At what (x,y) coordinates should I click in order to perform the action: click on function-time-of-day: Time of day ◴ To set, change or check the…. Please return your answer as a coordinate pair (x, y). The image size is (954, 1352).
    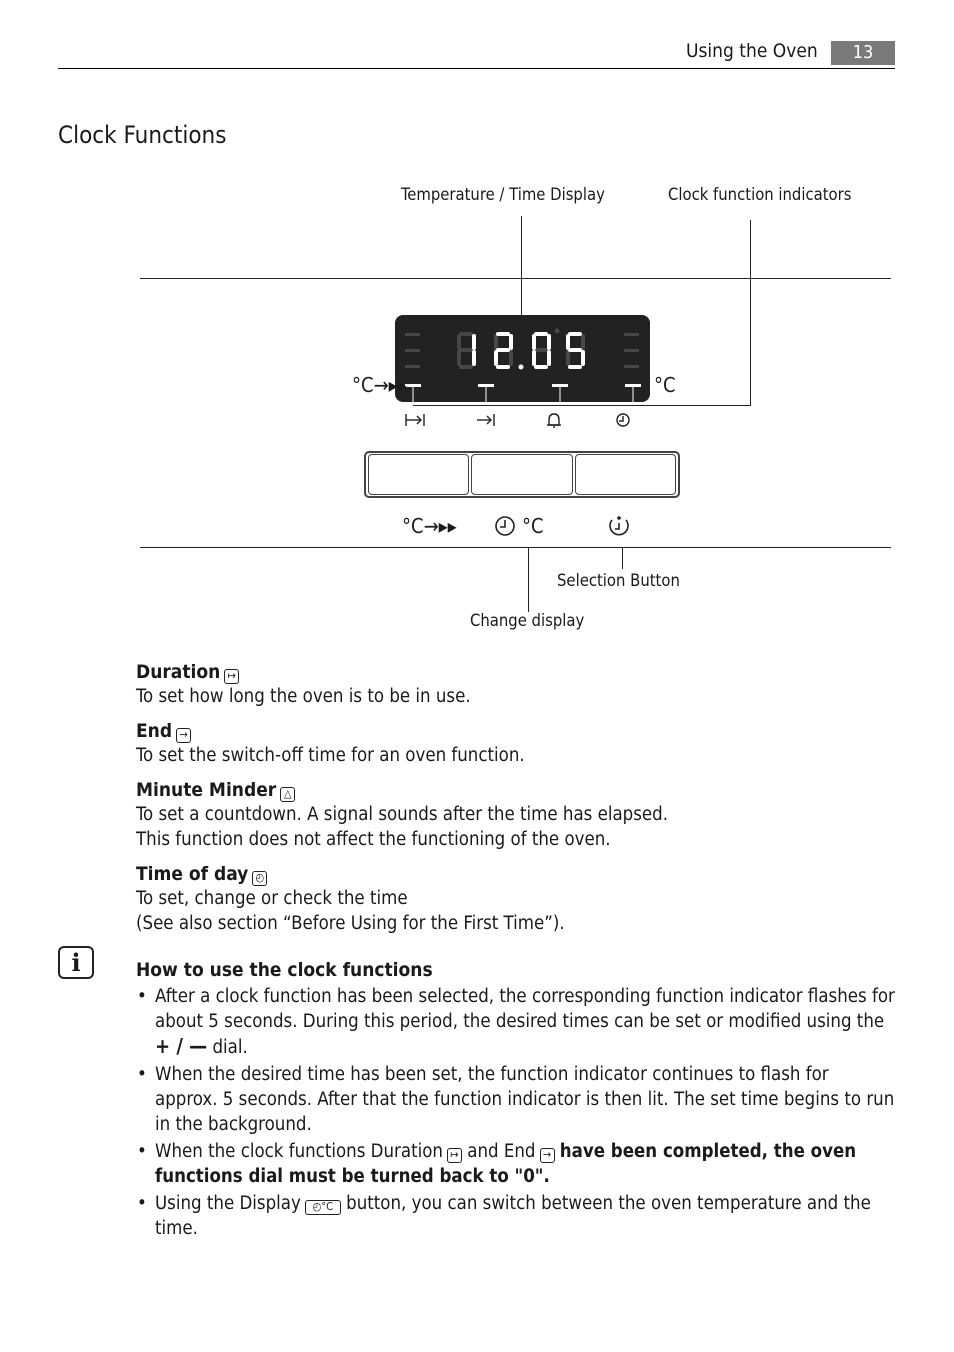
    Looking at the image, I should click on (350, 899).